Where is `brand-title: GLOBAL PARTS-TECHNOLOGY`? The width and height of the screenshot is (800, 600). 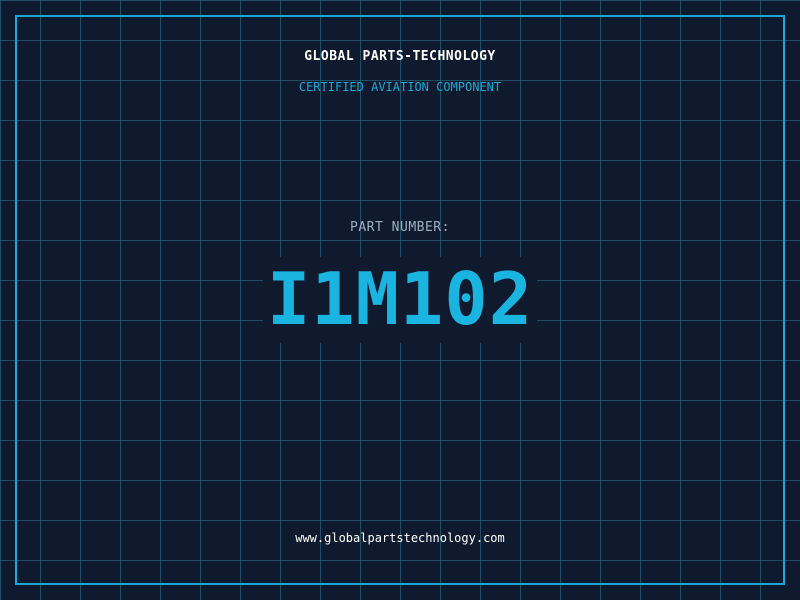 brand-title: GLOBAL PARTS-TECHNOLOGY is located at coordinates (400, 56).